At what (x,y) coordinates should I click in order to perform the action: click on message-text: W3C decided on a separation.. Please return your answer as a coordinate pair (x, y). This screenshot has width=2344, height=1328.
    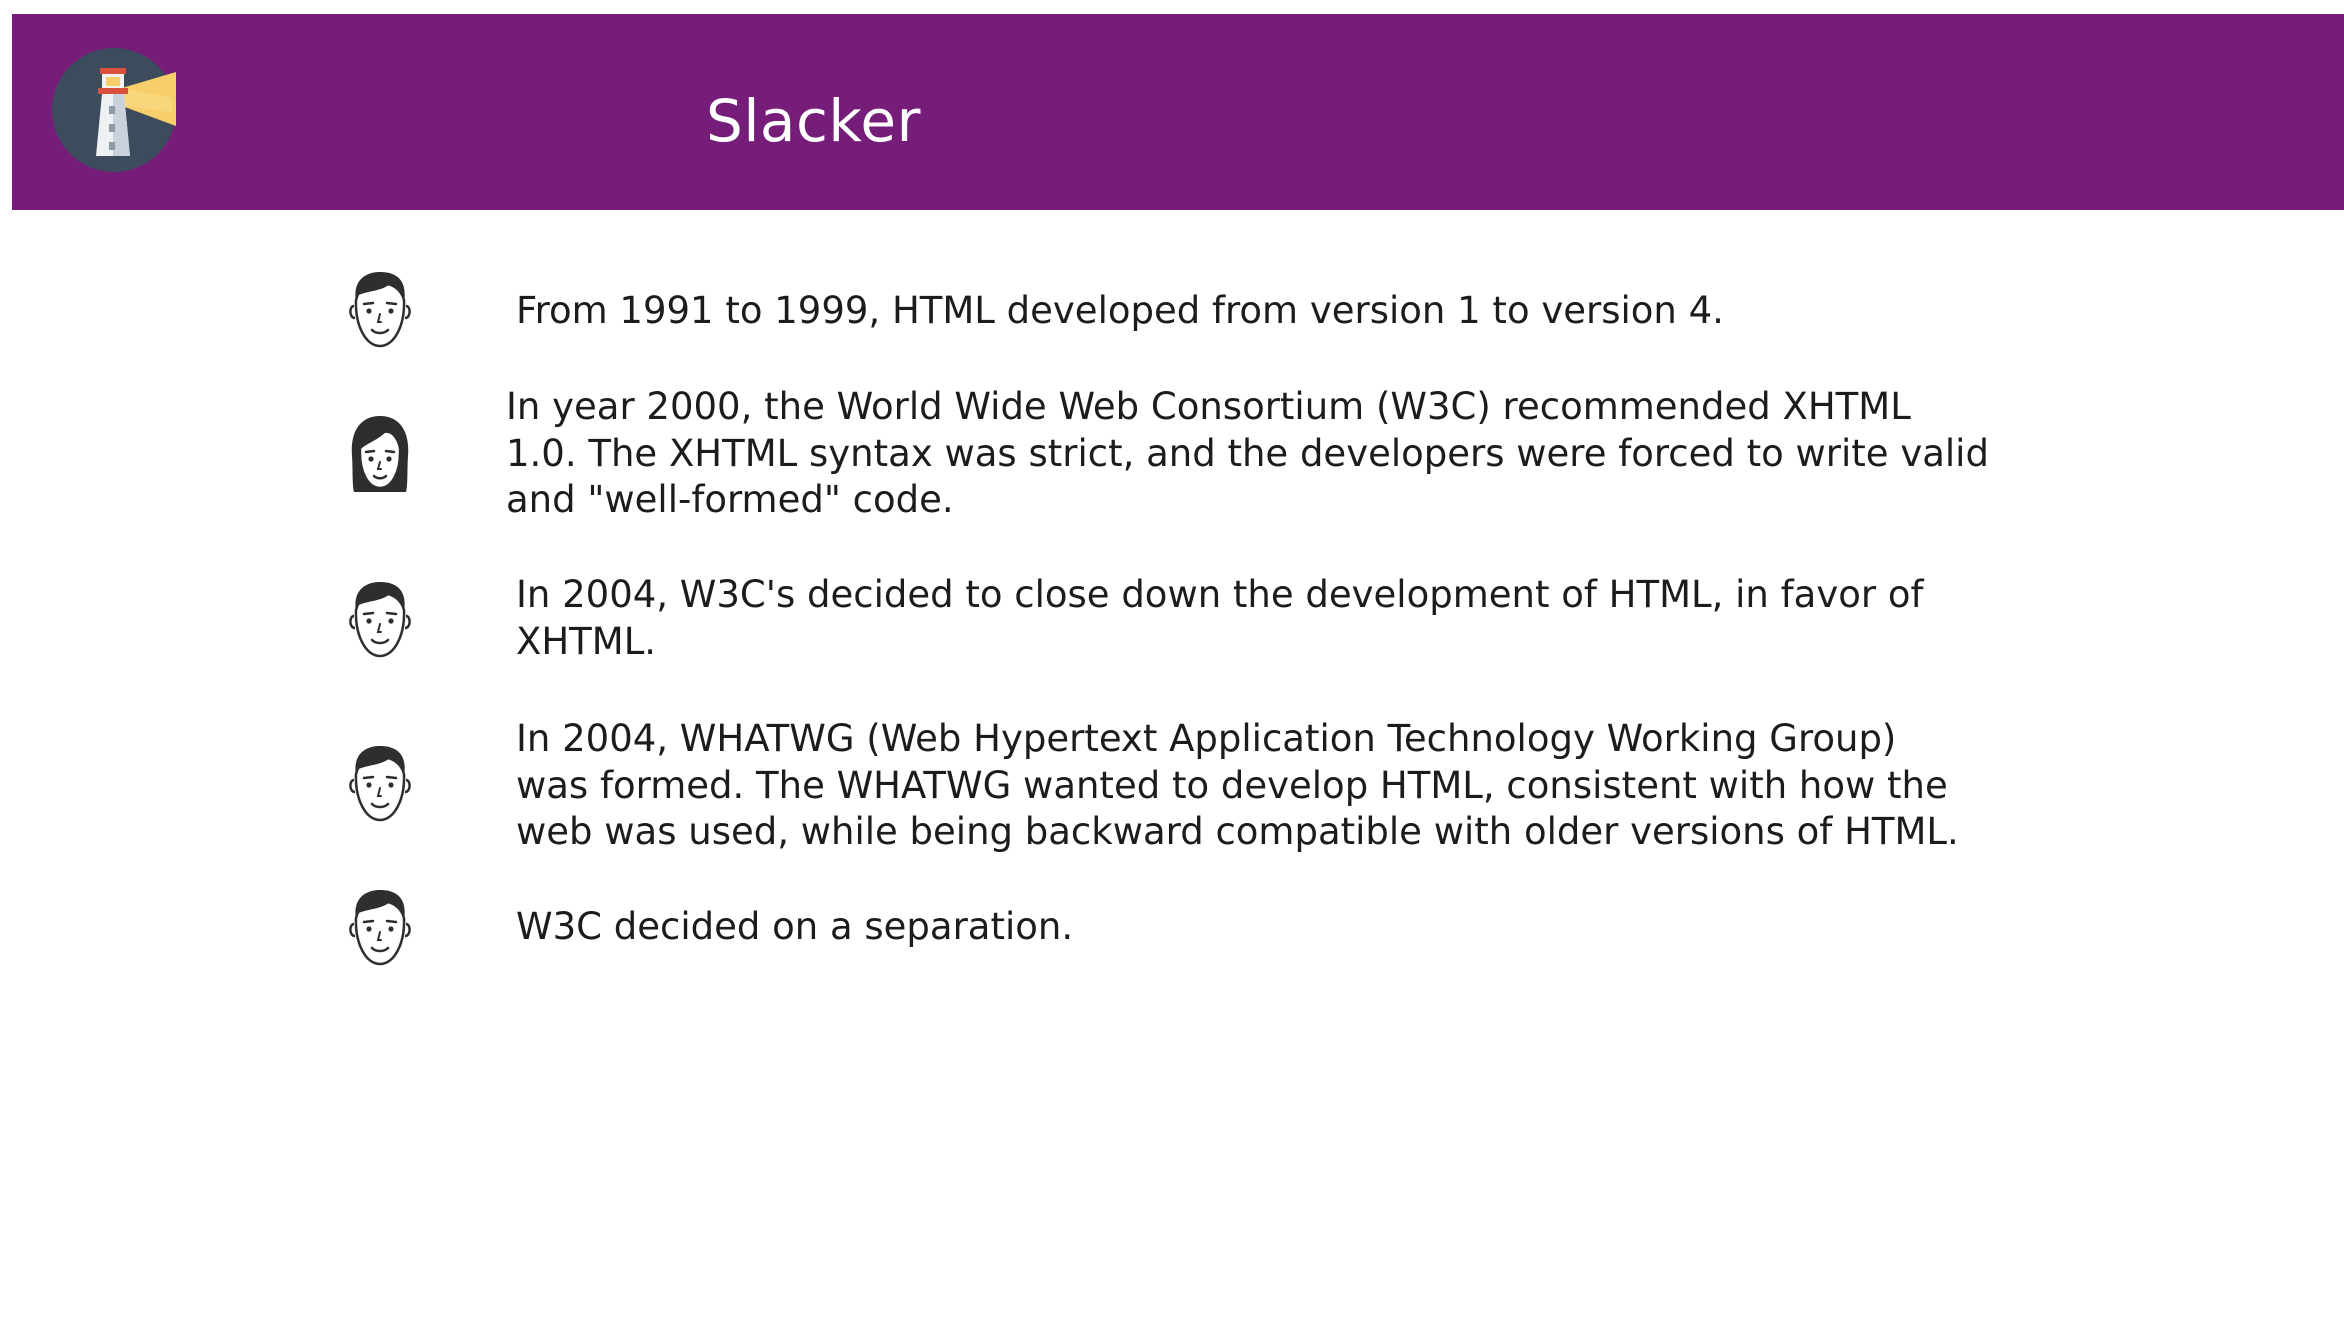
    Looking at the image, I should click on (794, 927).